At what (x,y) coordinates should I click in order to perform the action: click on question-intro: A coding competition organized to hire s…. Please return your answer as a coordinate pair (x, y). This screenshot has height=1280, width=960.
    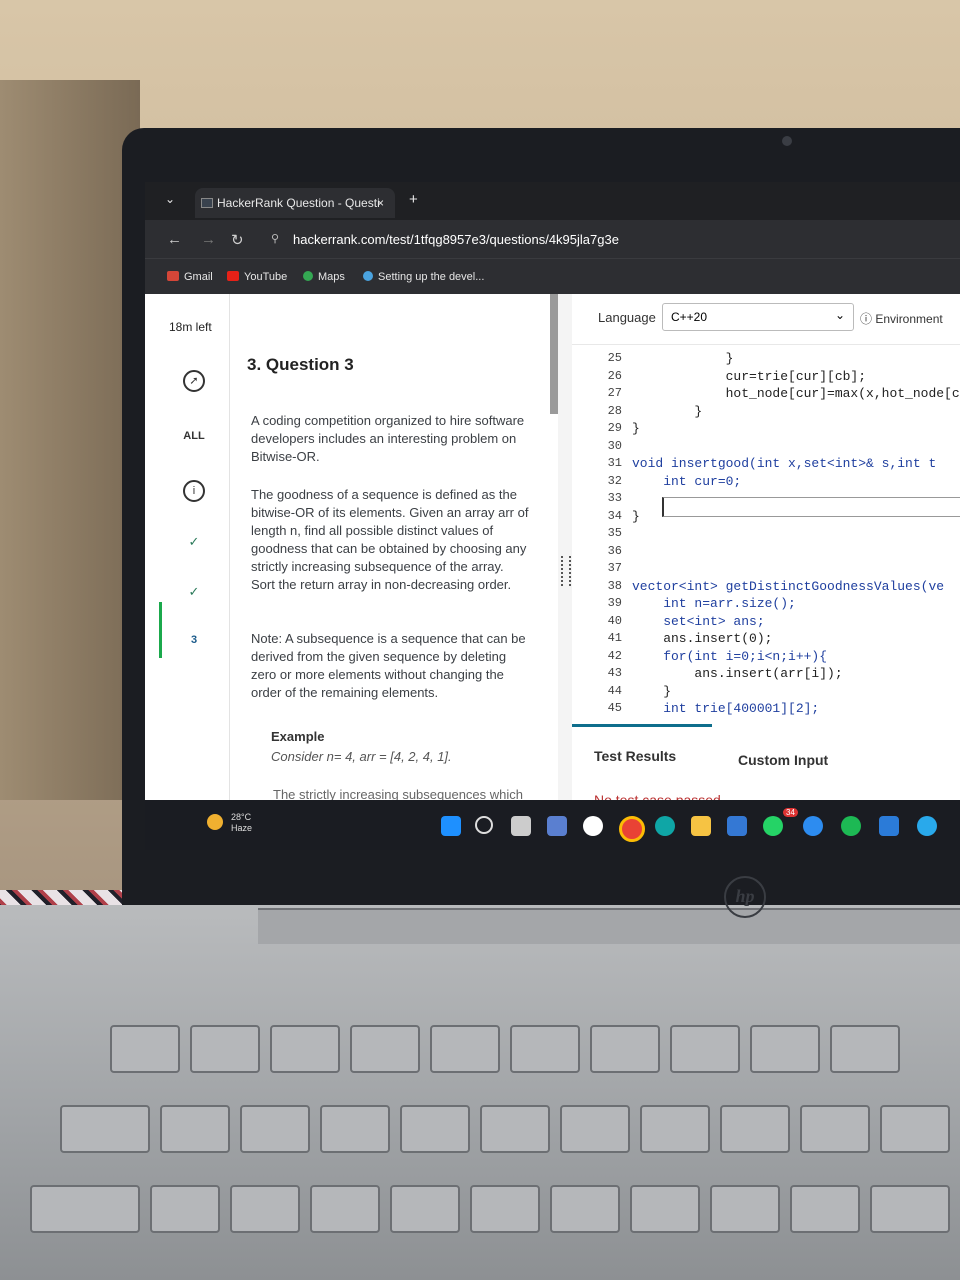
    Looking at the image, I should click on (388, 438).